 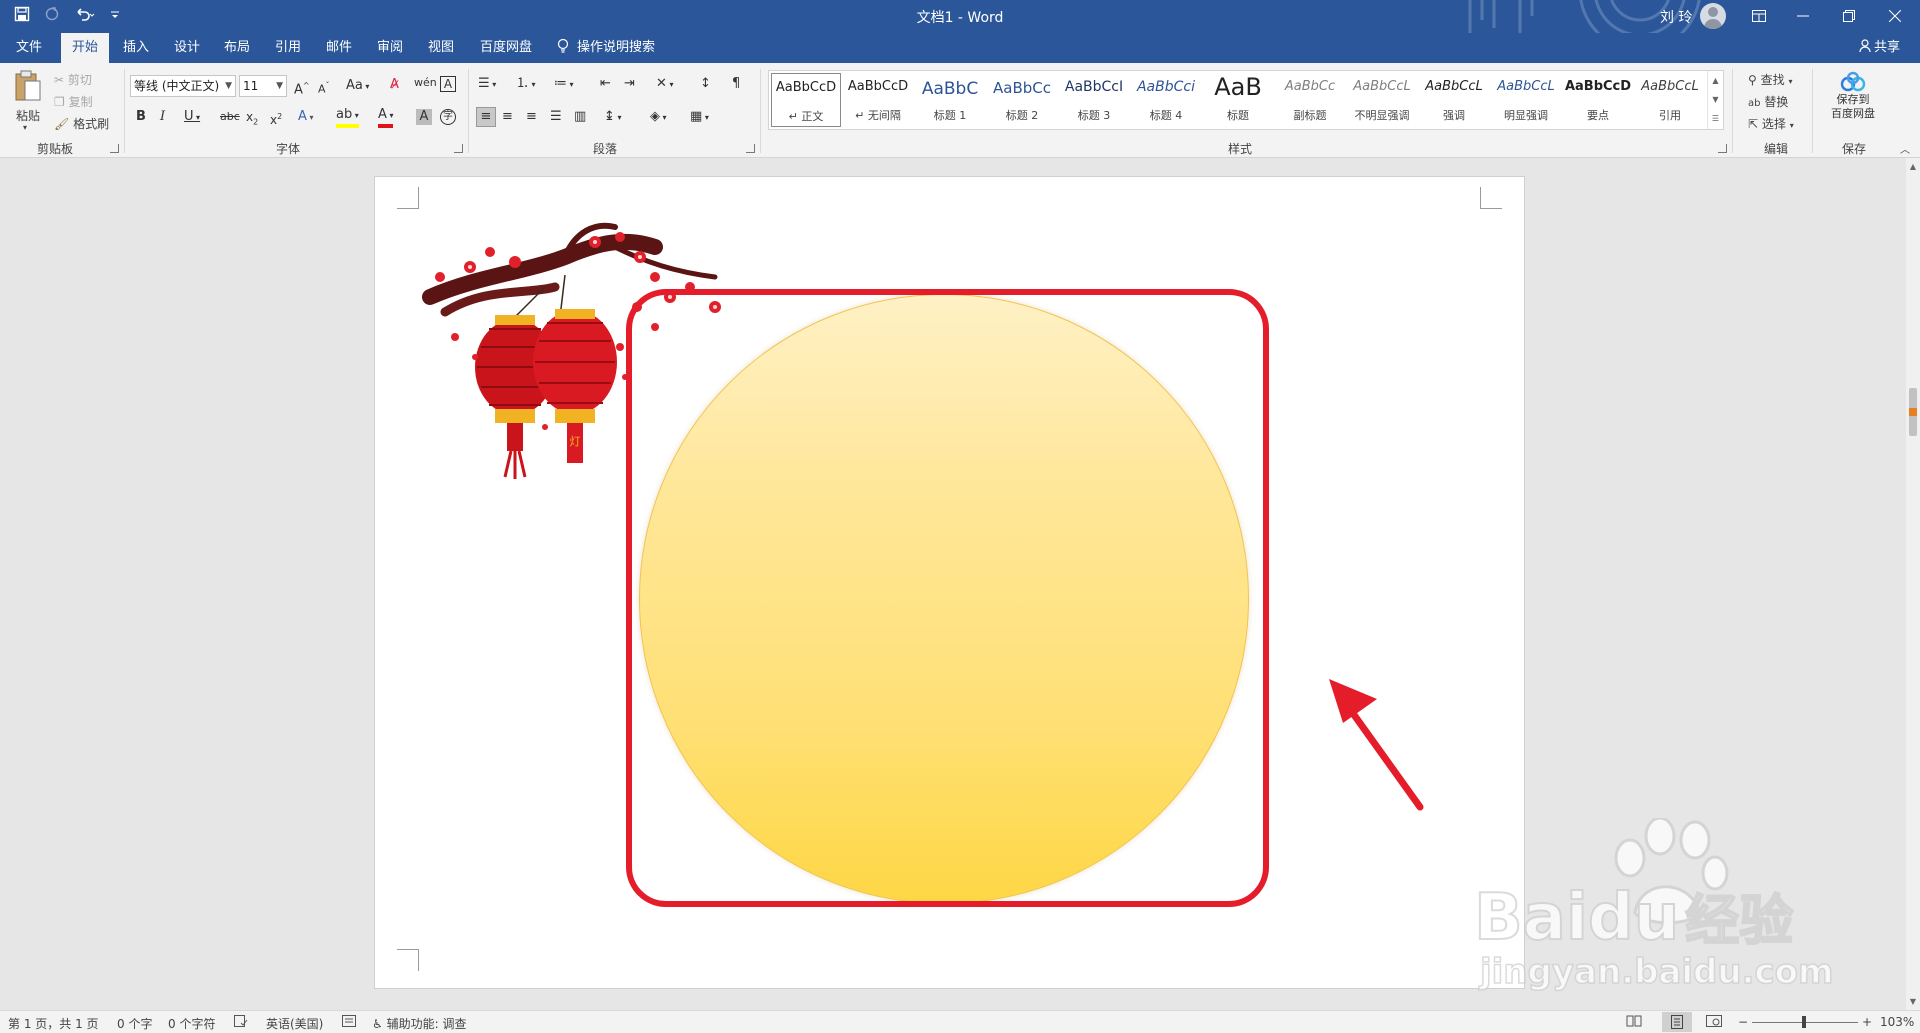 I want to click on align-right-icon: ≡, so click(x=531, y=117).